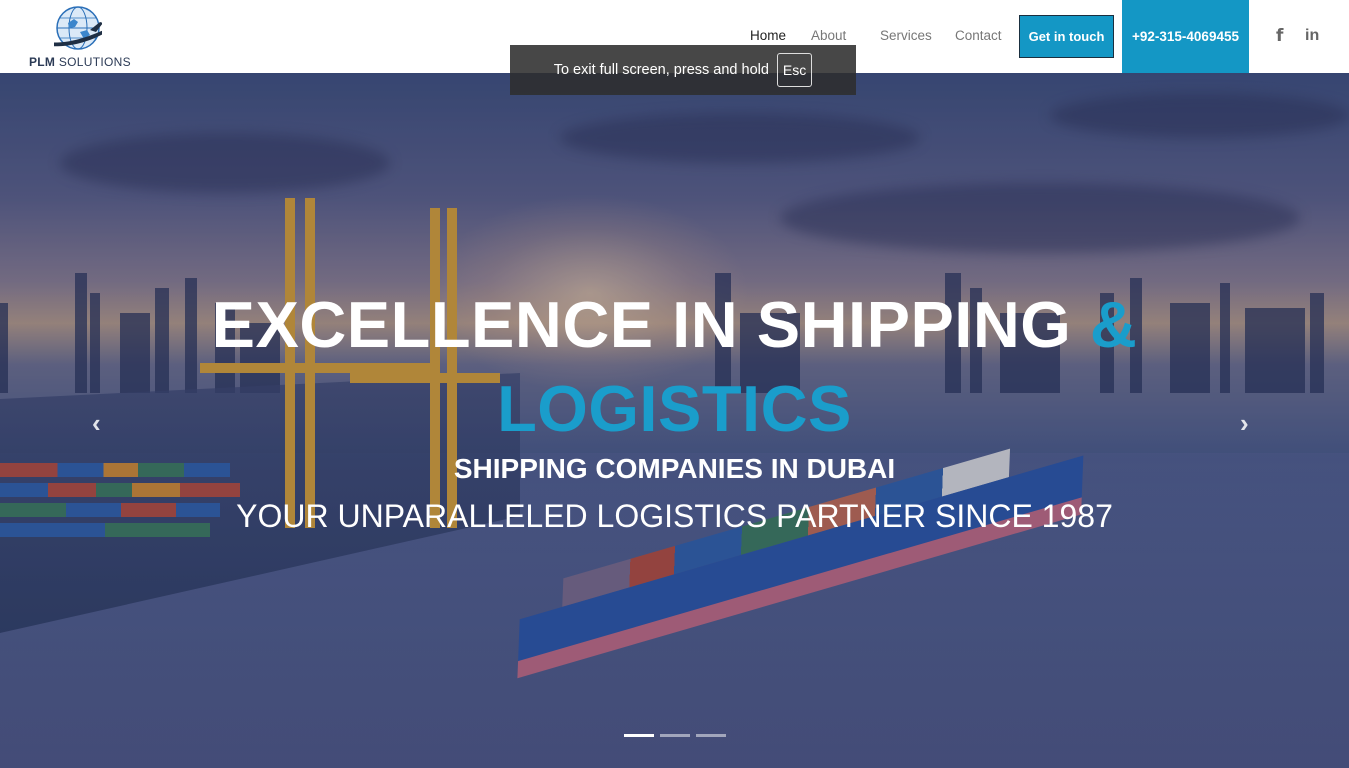 The image size is (1349, 768). What do you see at coordinates (1312, 36) in the screenshot?
I see `linkedin-icon: in` at bounding box center [1312, 36].